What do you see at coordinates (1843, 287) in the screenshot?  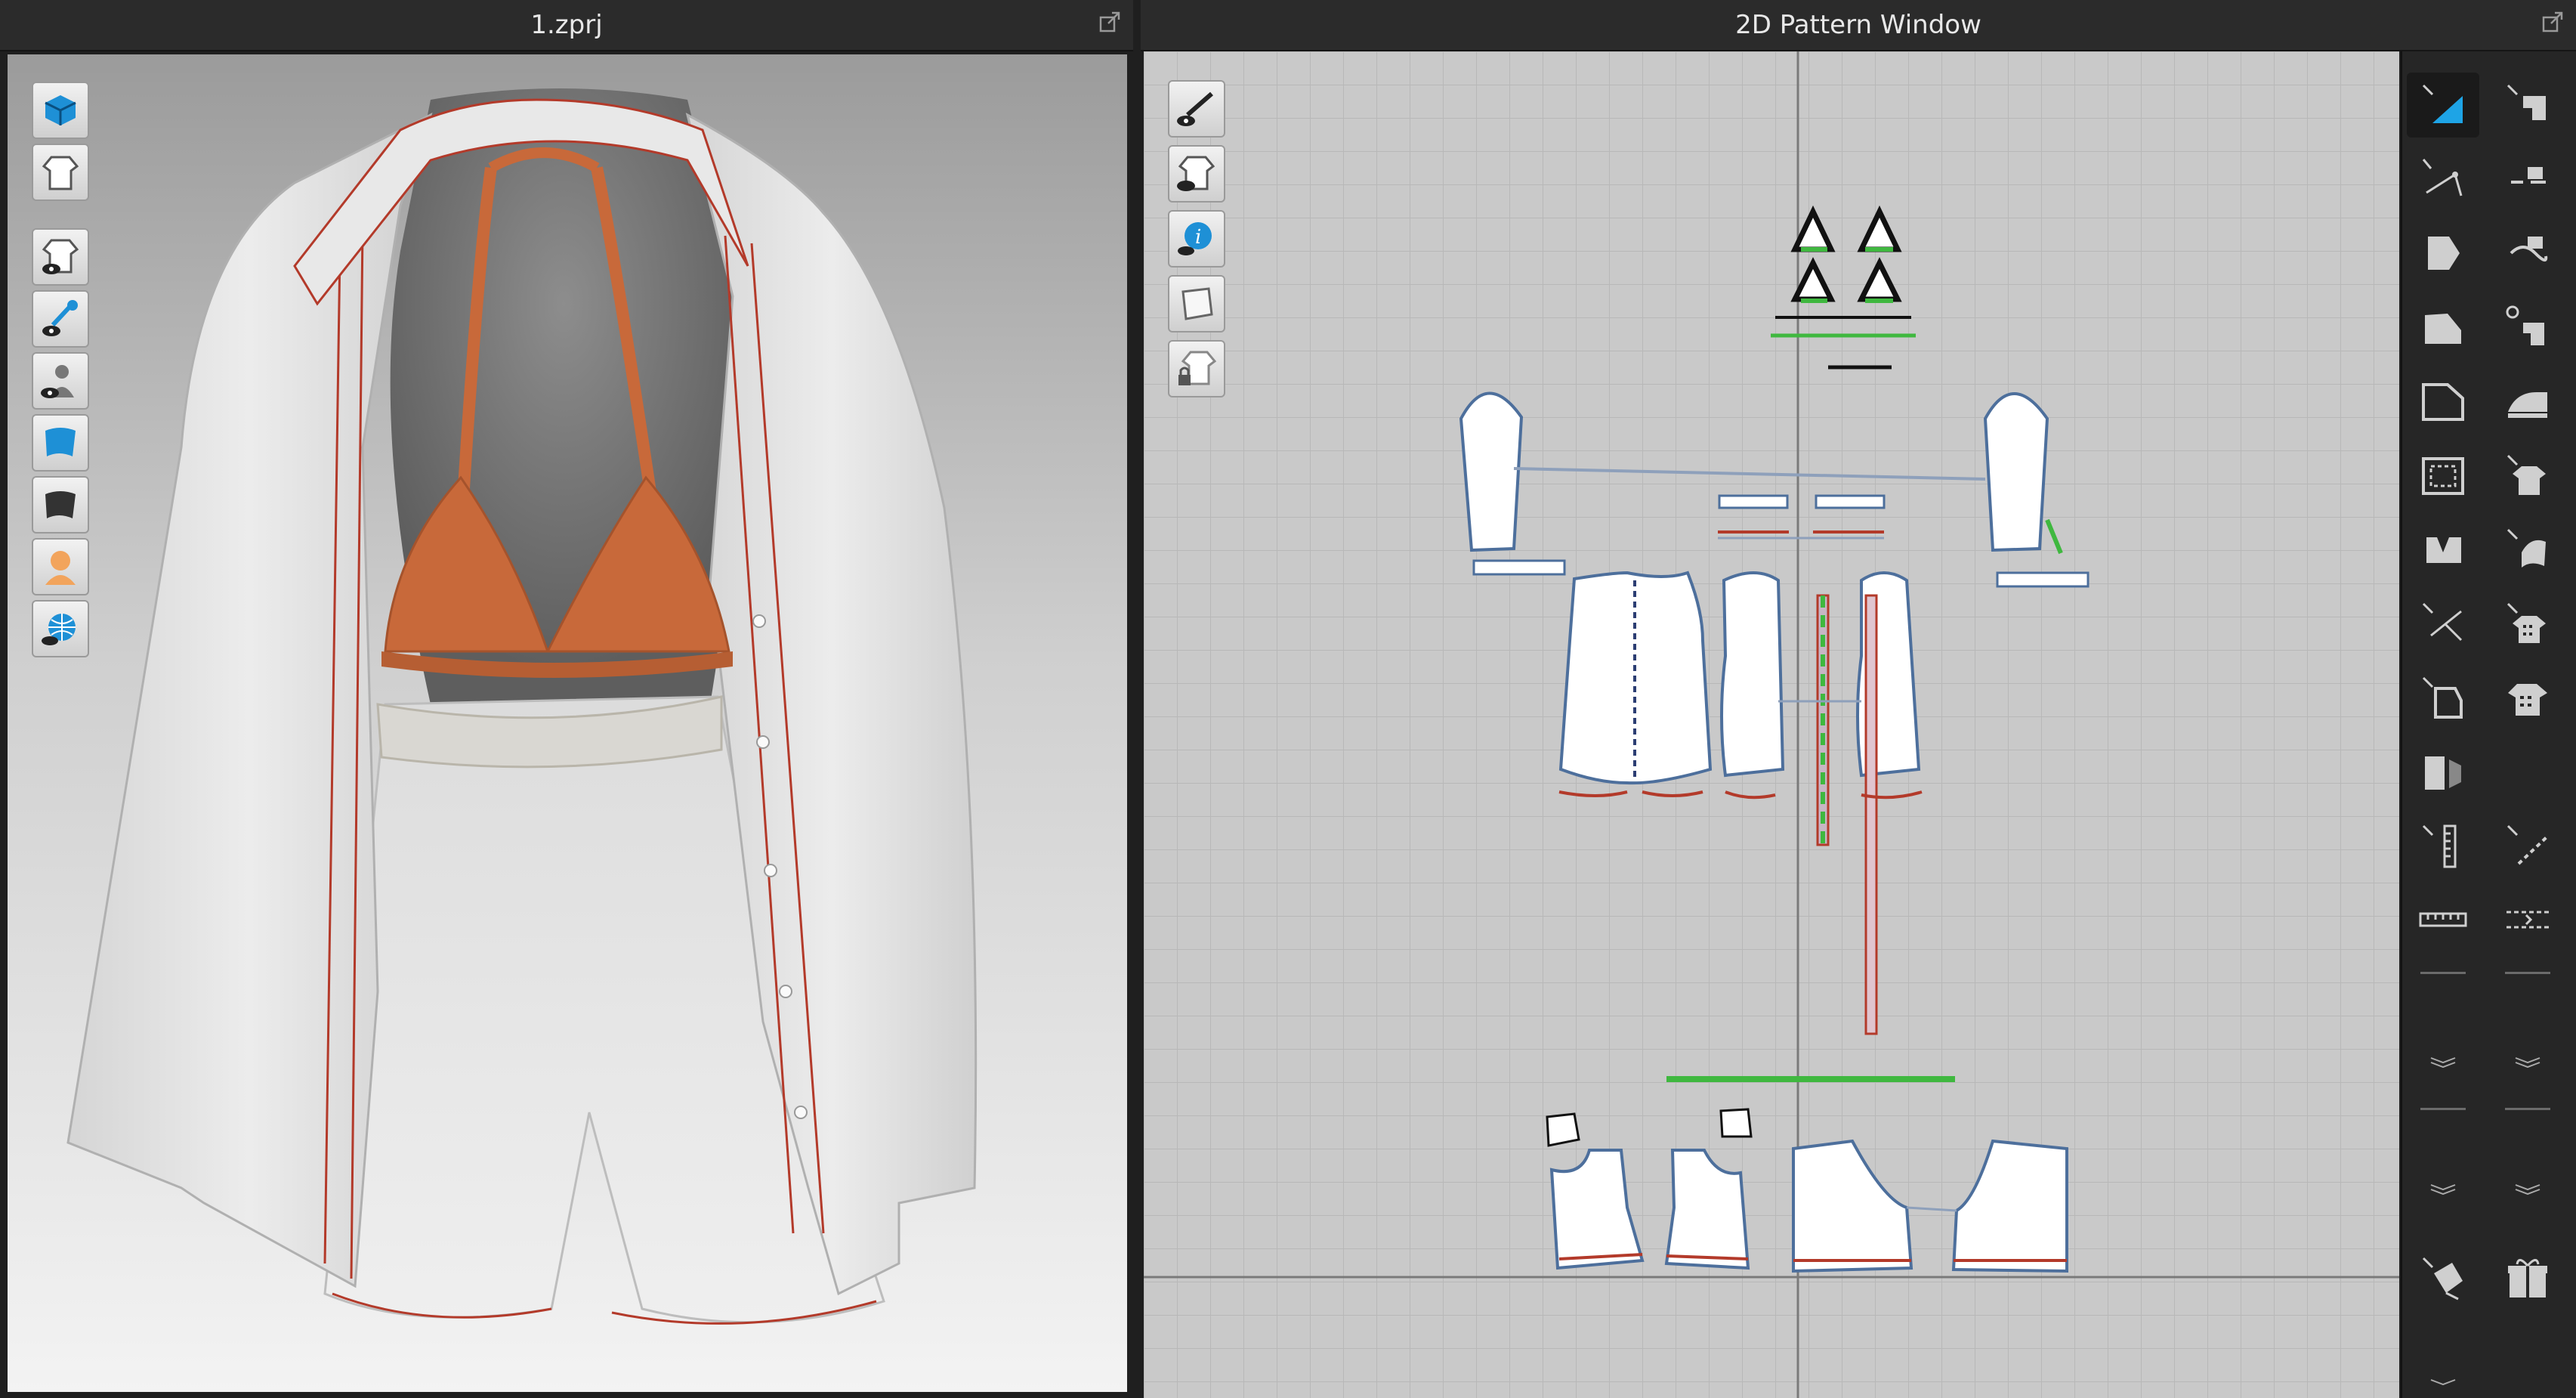 I see `bikini-cup-pieces` at bounding box center [1843, 287].